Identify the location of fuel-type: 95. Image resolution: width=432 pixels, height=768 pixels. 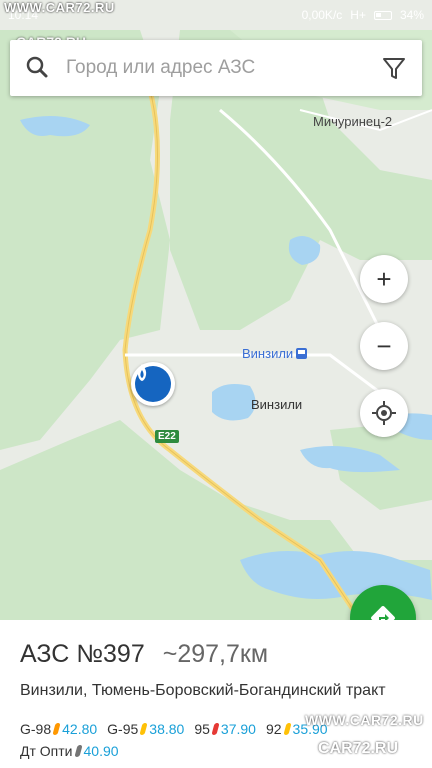
(202, 729).